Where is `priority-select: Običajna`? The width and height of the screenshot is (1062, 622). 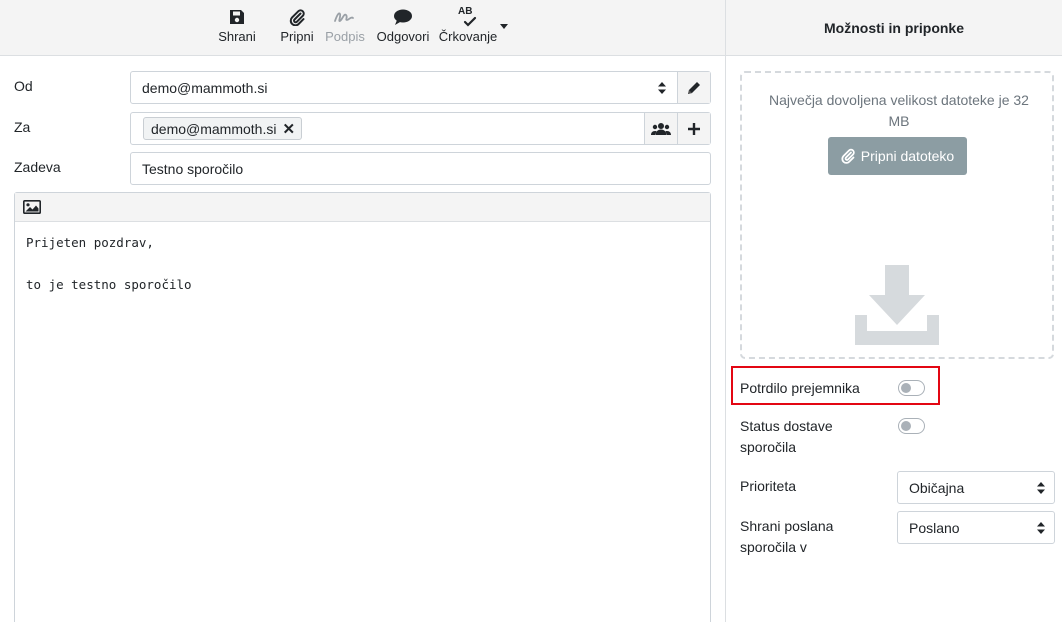
priority-select: Običajna is located at coordinates (976, 487).